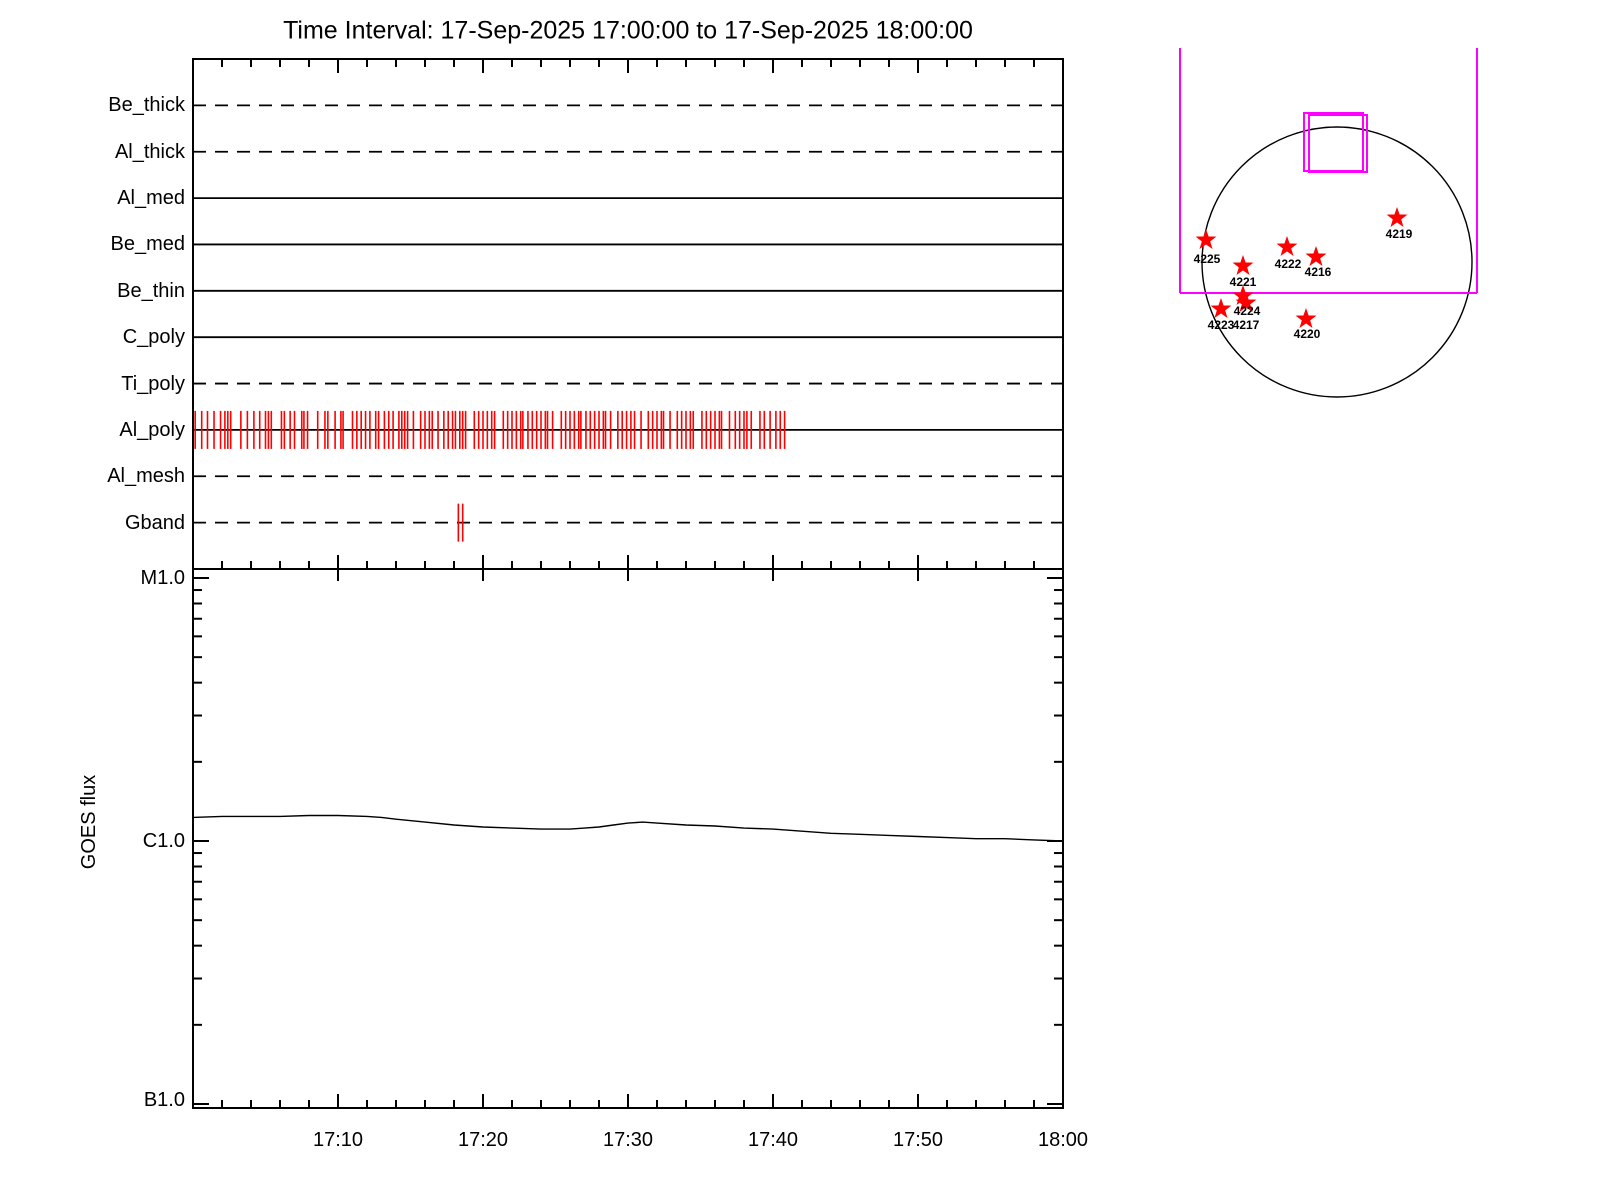 The height and width of the screenshot is (1200, 1600). Describe the element at coordinates (152, 429) in the screenshot. I see `channel-label-Al_poly: Al_poly` at that location.